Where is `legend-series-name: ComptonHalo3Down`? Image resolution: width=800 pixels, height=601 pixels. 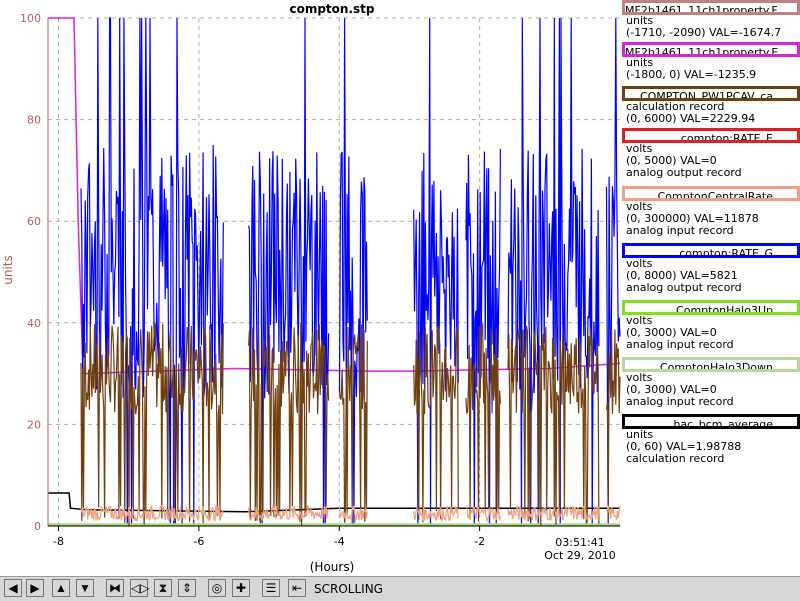
legend-series-name: ComptonHalo3Down is located at coordinates (711, 364).